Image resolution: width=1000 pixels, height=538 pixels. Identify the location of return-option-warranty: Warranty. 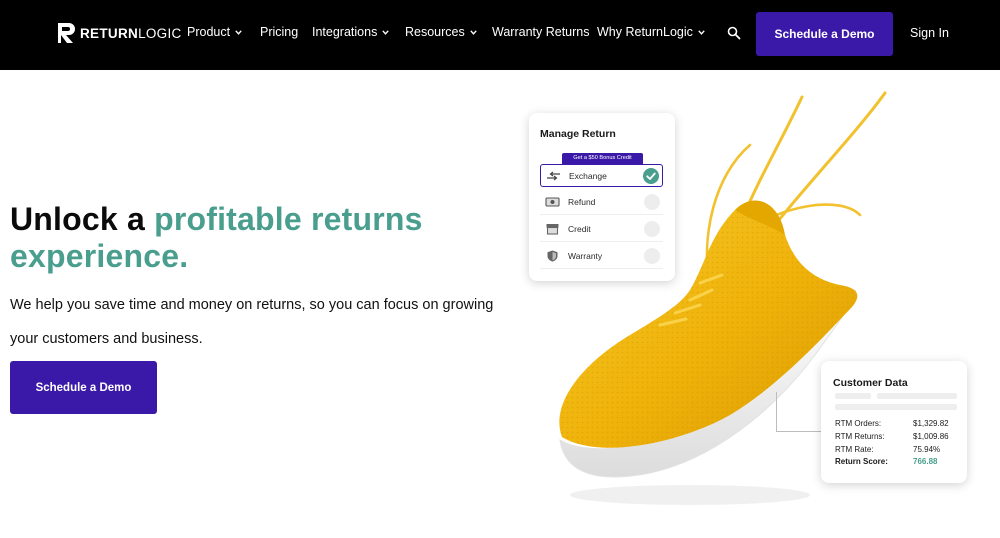
(601, 256).